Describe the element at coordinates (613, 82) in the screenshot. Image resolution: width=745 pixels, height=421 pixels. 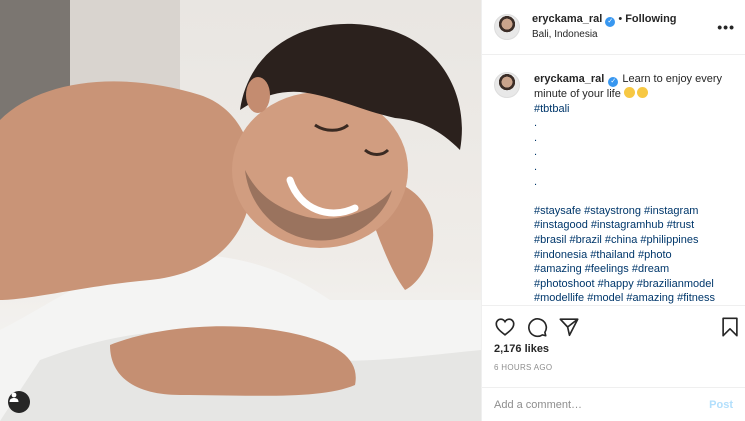
I see `caption-verified-badge-icon: ✓` at that location.